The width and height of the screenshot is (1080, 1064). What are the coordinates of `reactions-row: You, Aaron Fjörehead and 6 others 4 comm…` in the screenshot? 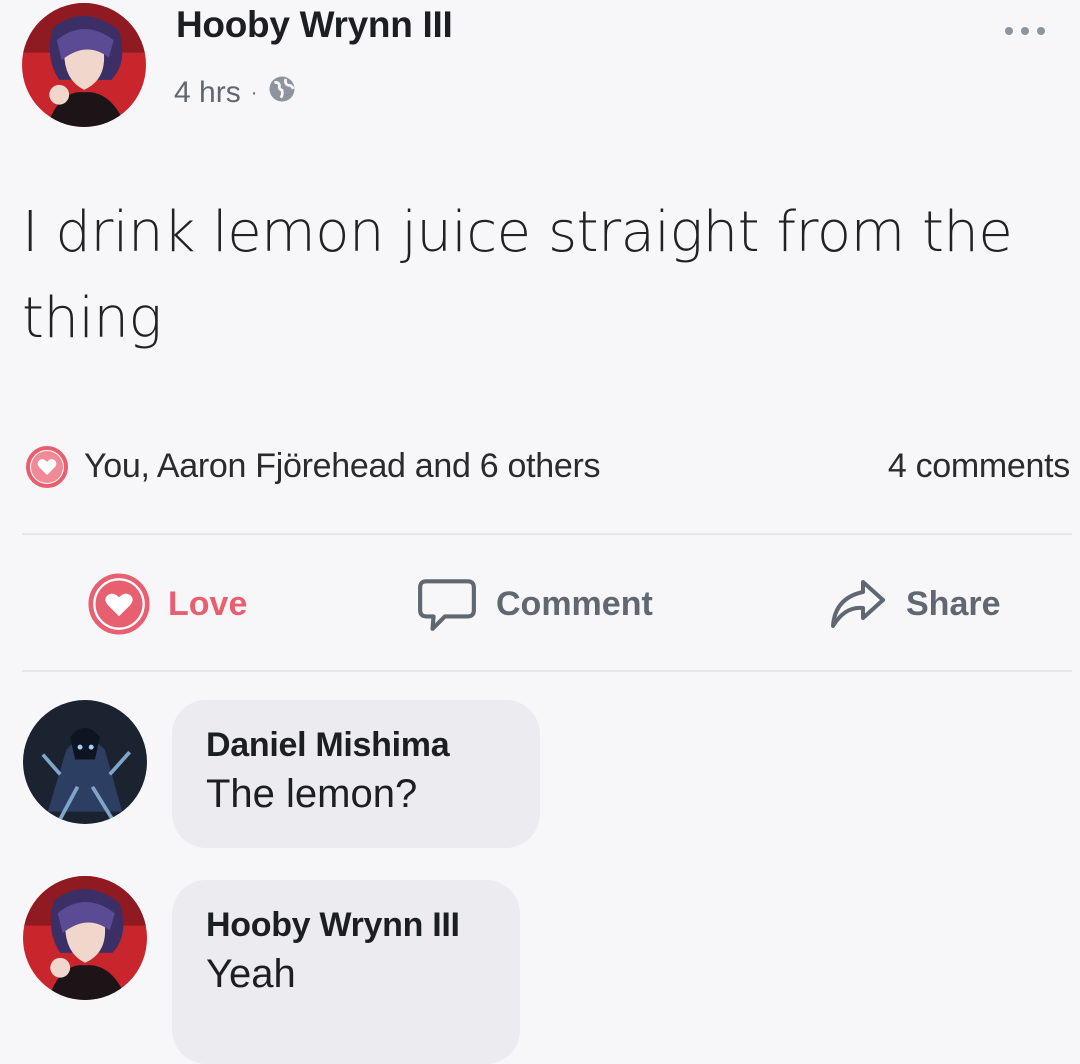 It's located at (547, 468).